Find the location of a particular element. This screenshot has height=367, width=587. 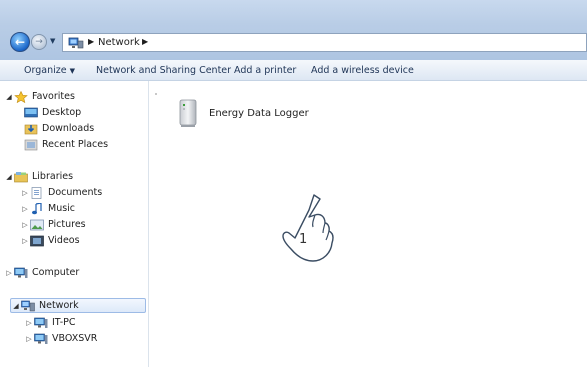

forward-arrow-icon: → is located at coordinates (39, 42).